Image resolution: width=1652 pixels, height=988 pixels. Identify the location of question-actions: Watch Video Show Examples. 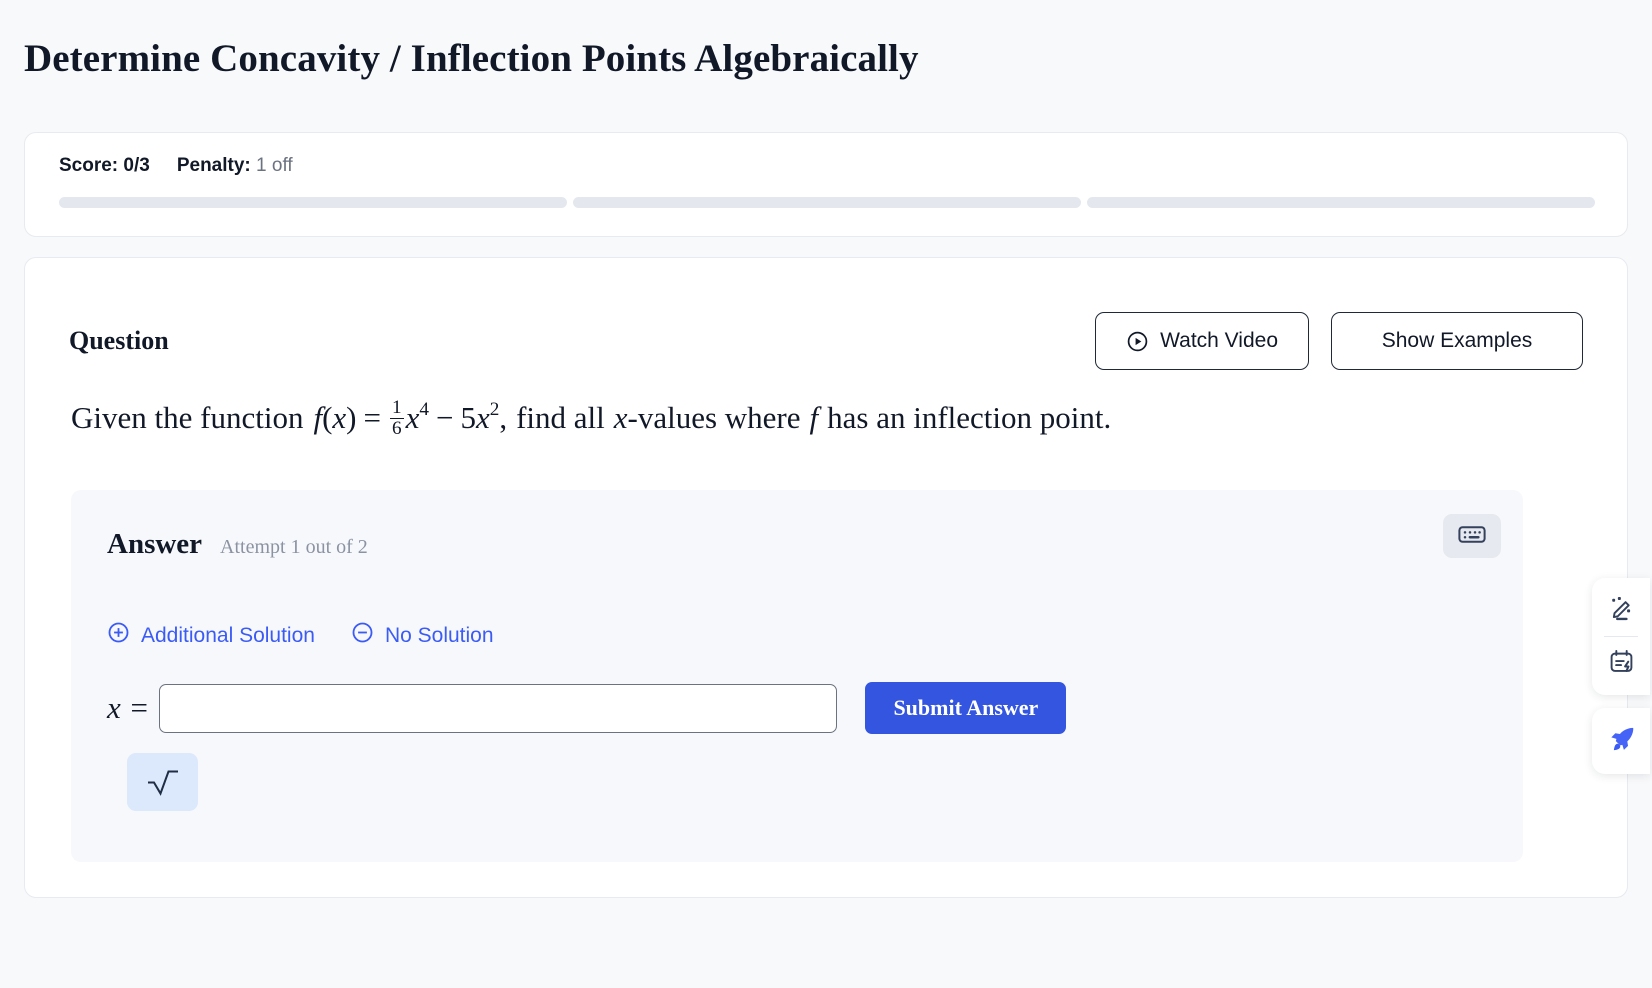
(1339, 341).